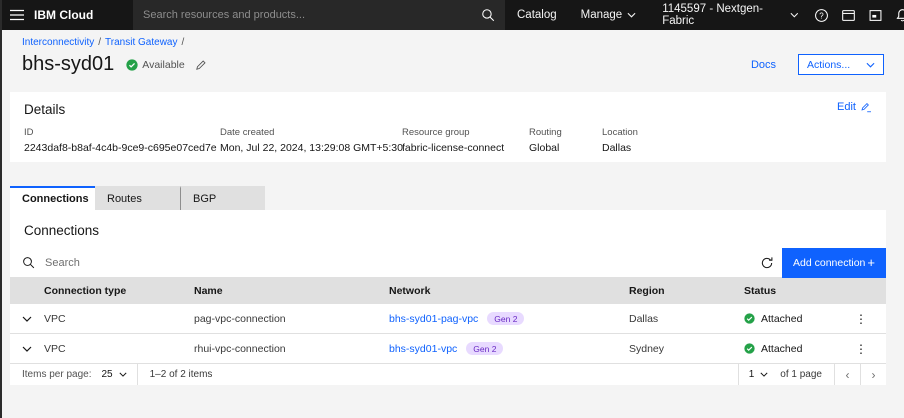 This screenshot has height=418, width=904. What do you see at coordinates (801, 374) in the screenshot?
I see `page-count-text: of 1 page` at bounding box center [801, 374].